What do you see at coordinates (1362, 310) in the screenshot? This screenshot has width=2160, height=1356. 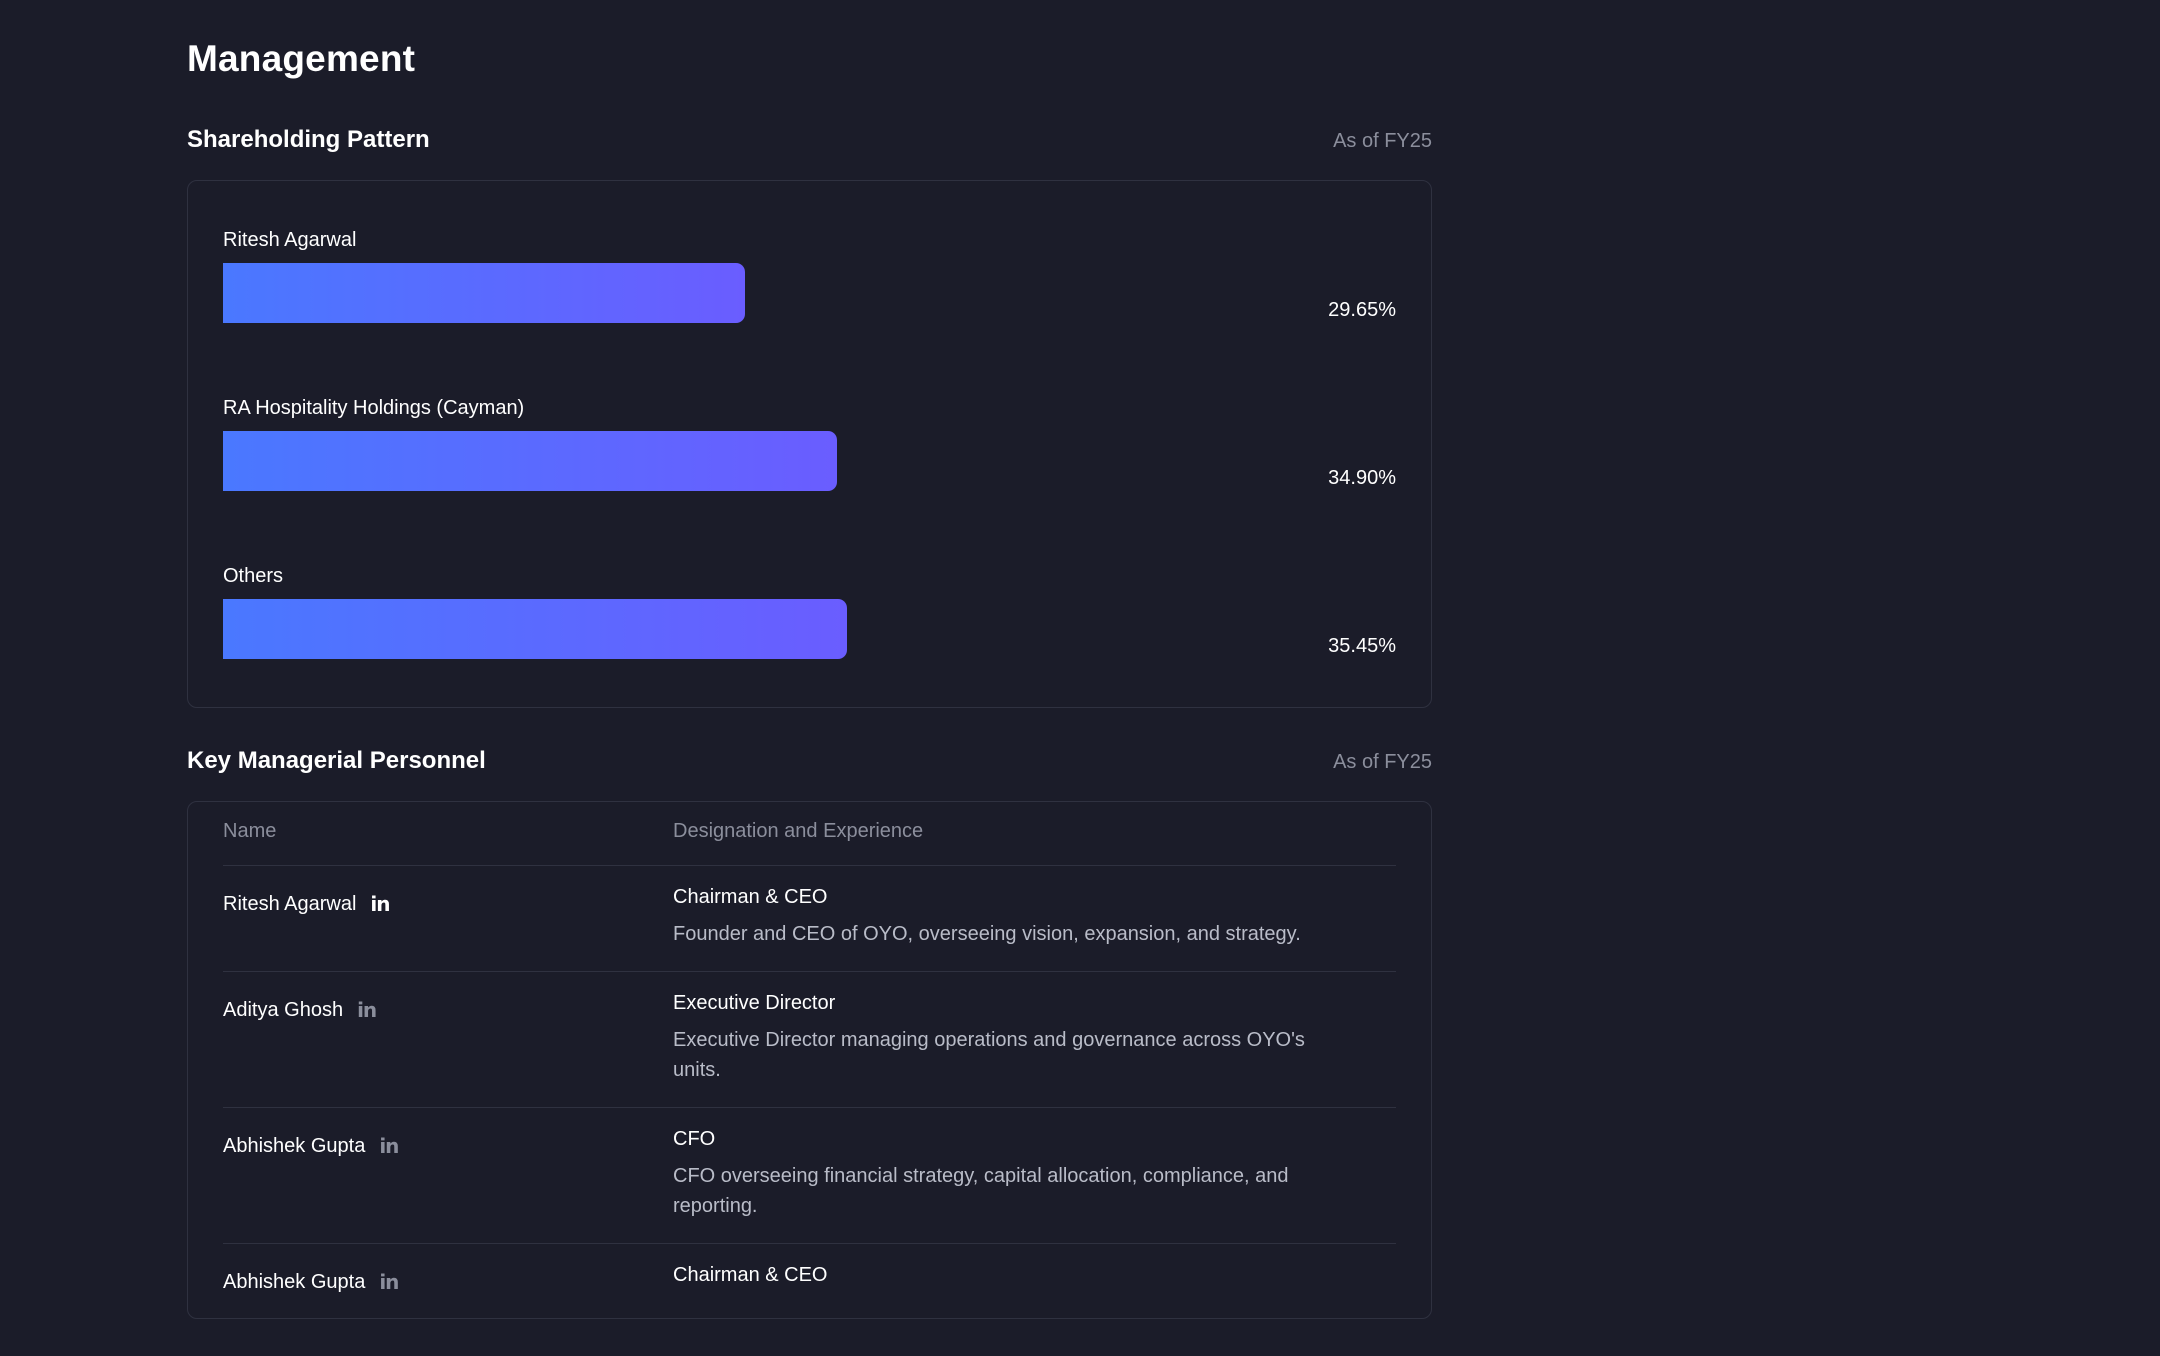 I see `shareholder-percent: 29.65%` at bounding box center [1362, 310].